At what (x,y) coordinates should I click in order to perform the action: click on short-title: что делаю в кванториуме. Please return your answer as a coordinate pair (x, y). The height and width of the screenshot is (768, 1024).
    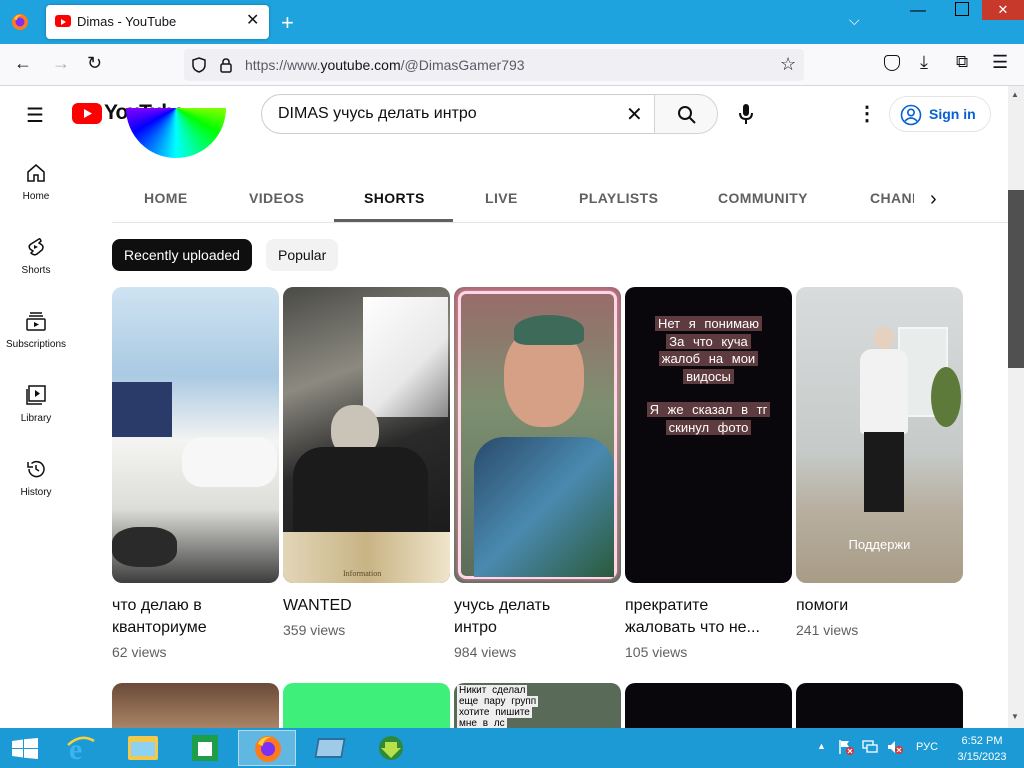
    Looking at the image, I should click on (195, 617).